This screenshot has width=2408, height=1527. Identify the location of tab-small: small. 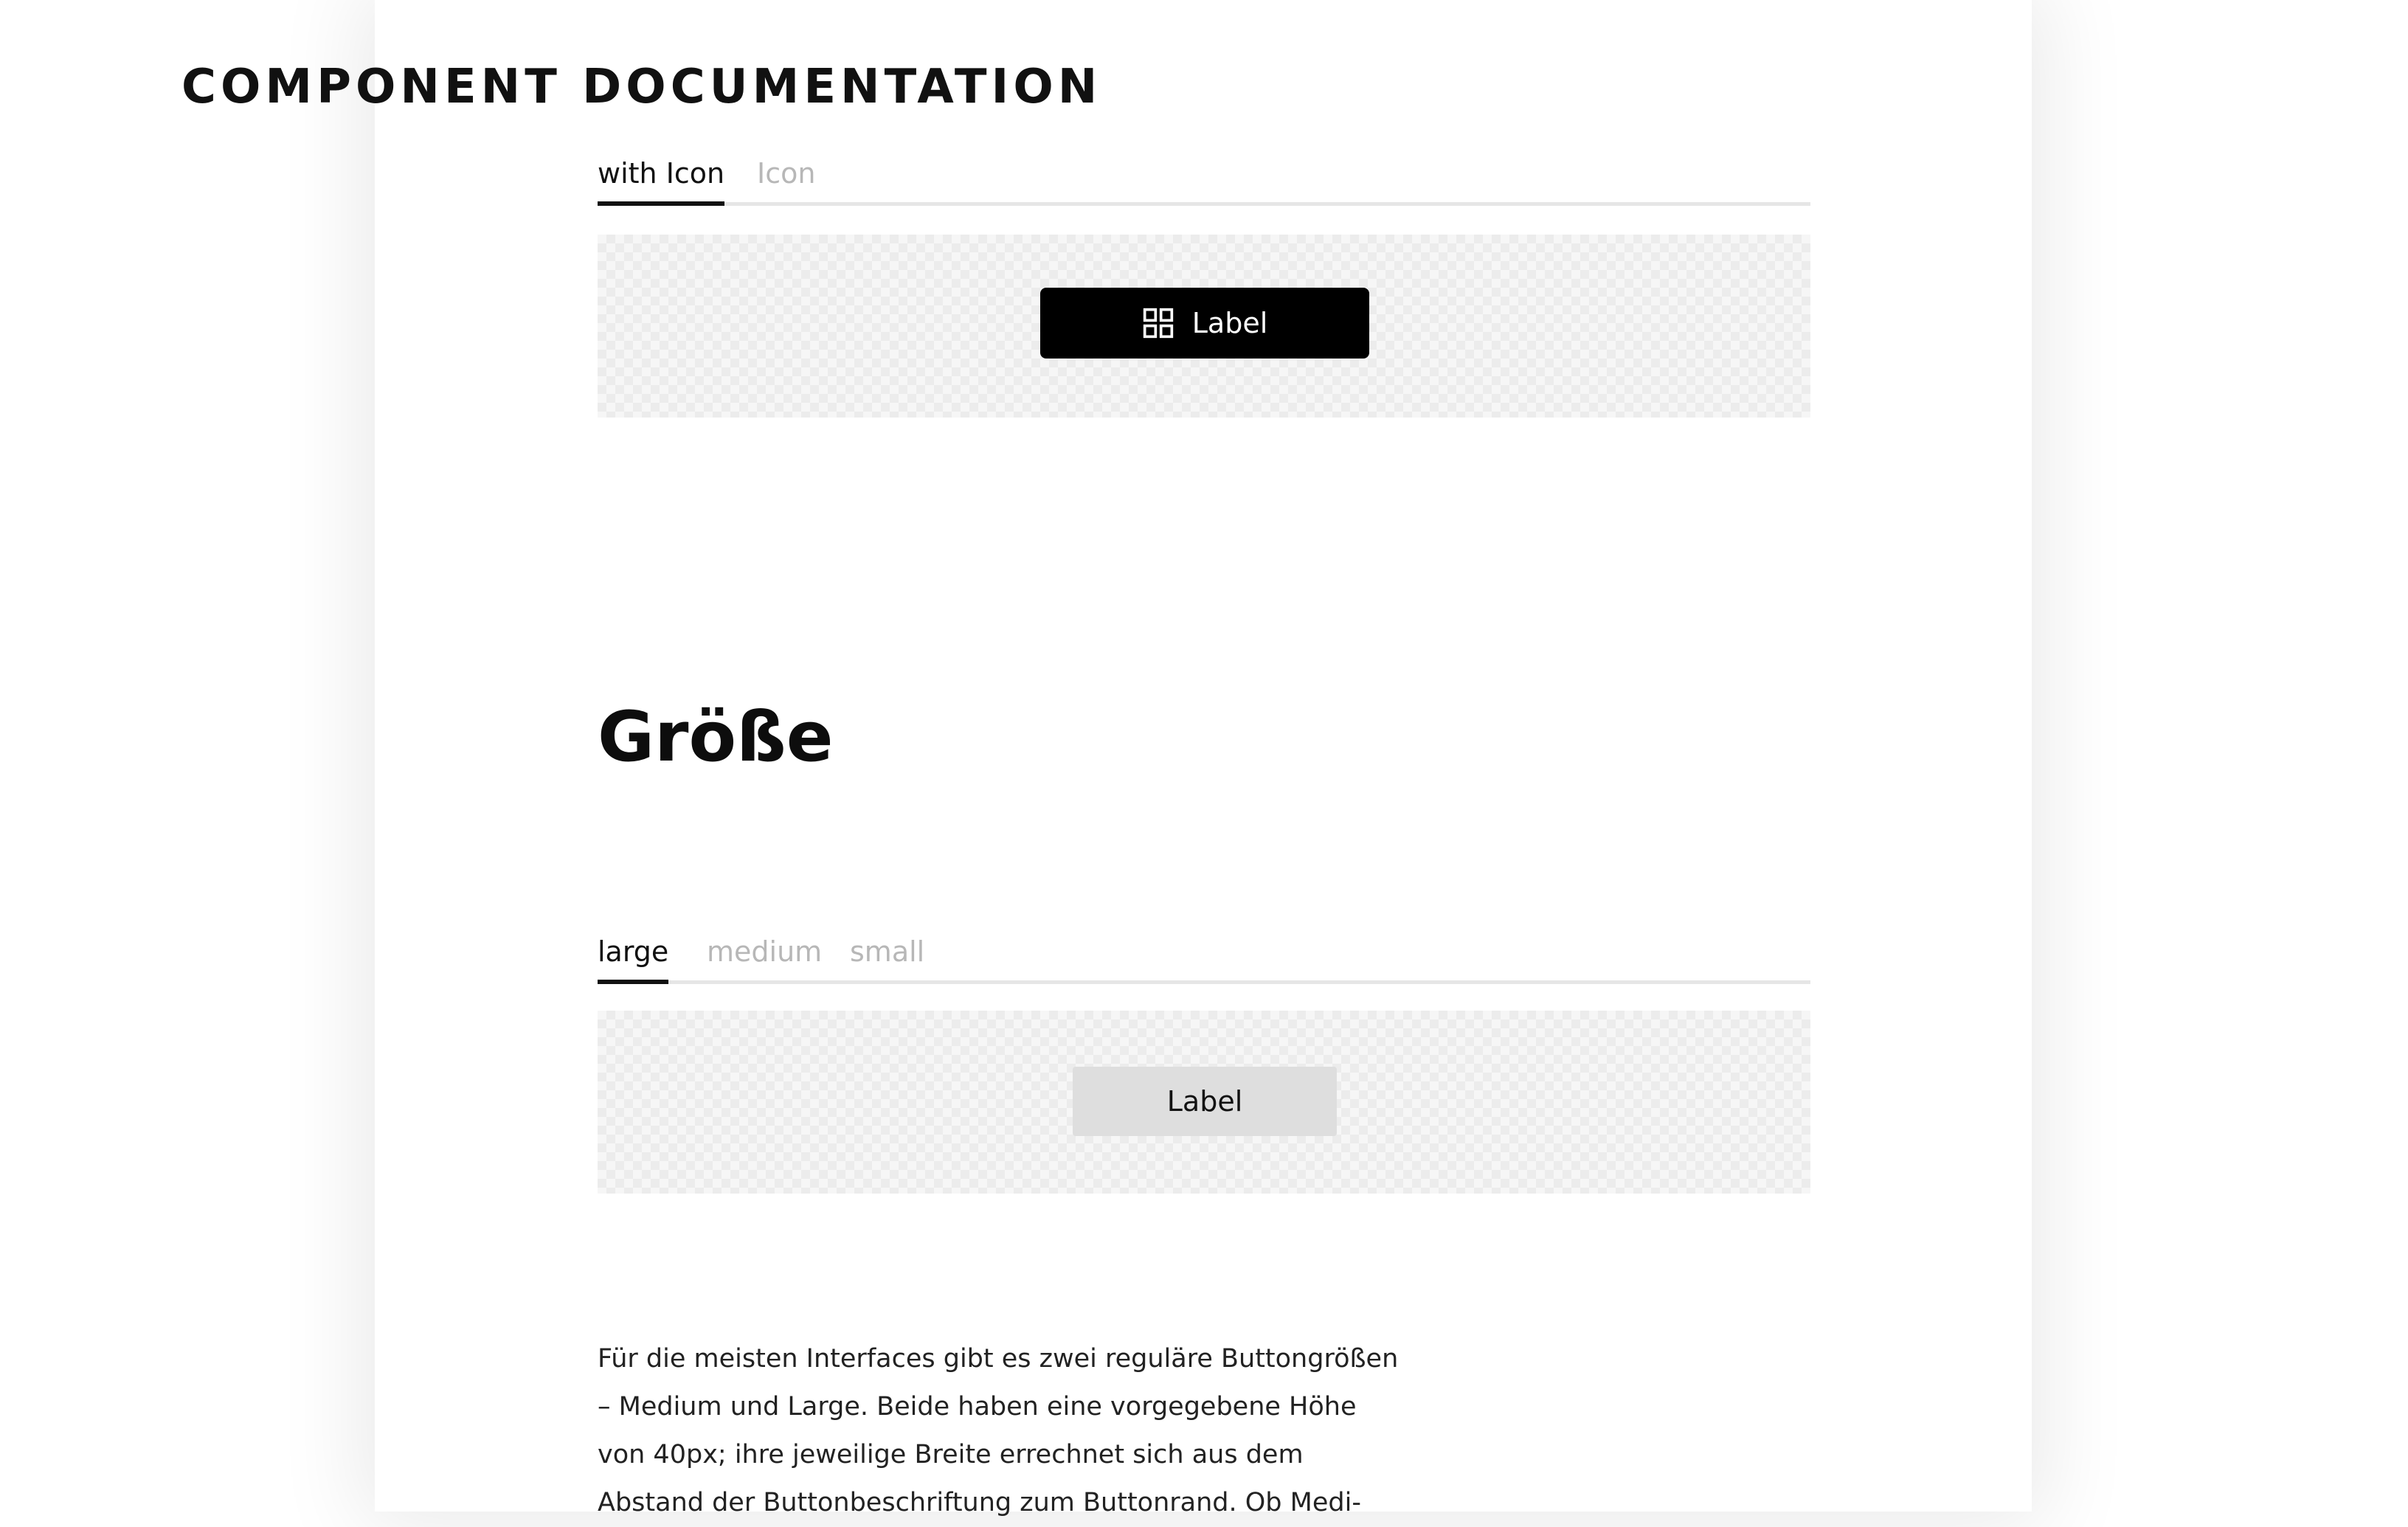
(887, 952).